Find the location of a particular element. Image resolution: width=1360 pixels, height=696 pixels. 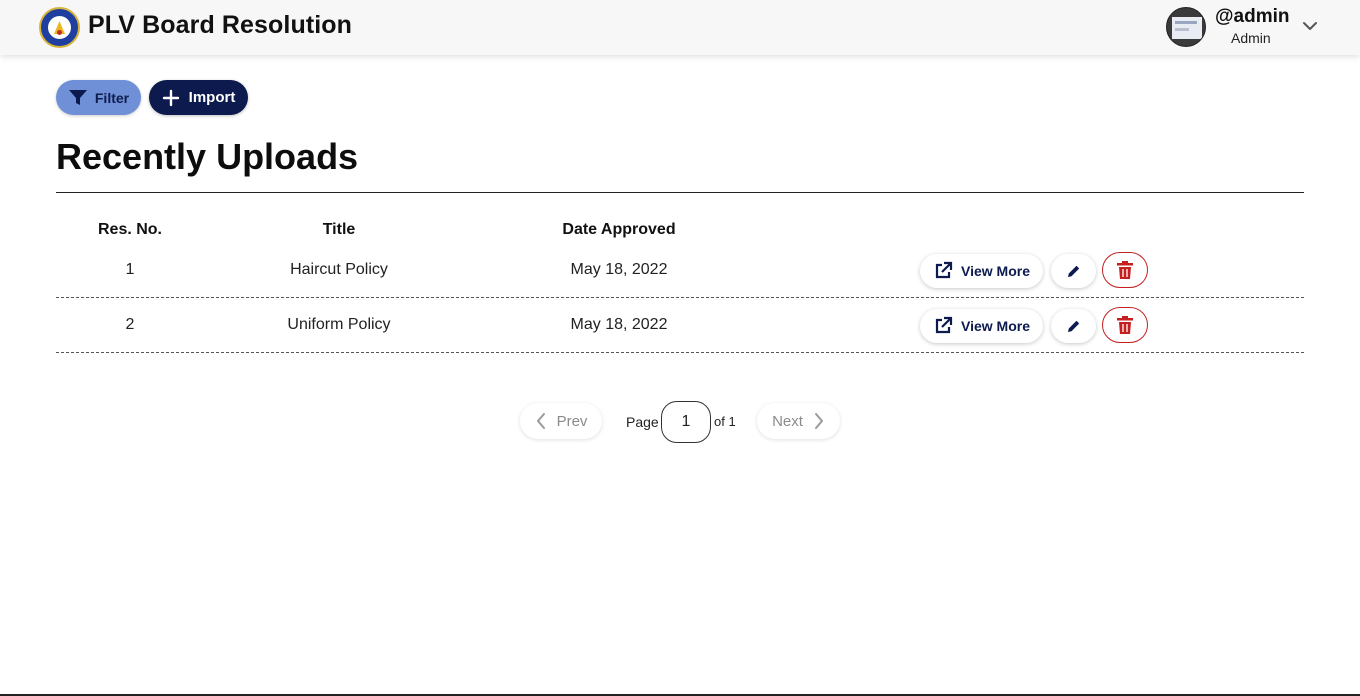

user-name: @admin is located at coordinates (1252, 16).